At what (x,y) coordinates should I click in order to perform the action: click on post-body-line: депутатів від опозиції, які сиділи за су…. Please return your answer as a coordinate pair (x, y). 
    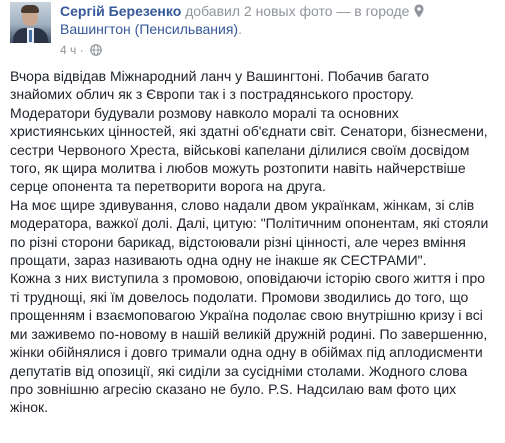
    Looking at the image, I should click on (239, 370).